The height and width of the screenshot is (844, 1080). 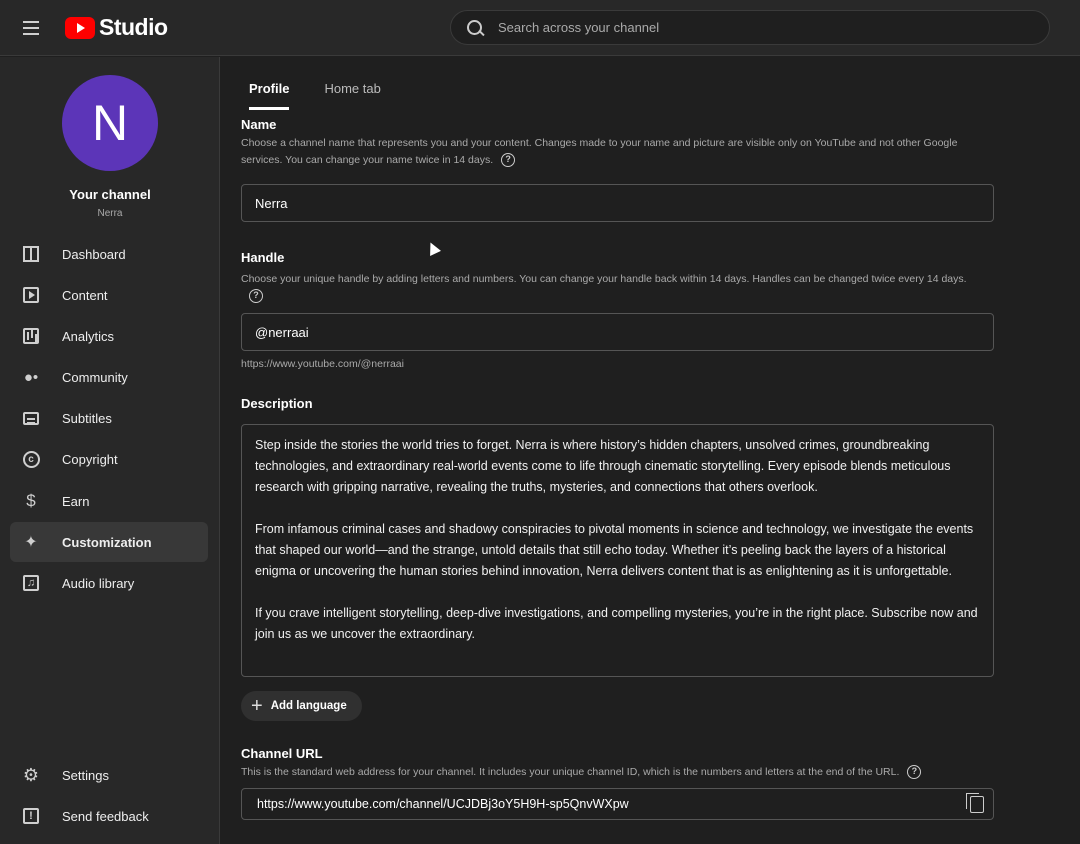 I want to click on sidebar-item-analytics: Analytics, so click(x=109, y=336).